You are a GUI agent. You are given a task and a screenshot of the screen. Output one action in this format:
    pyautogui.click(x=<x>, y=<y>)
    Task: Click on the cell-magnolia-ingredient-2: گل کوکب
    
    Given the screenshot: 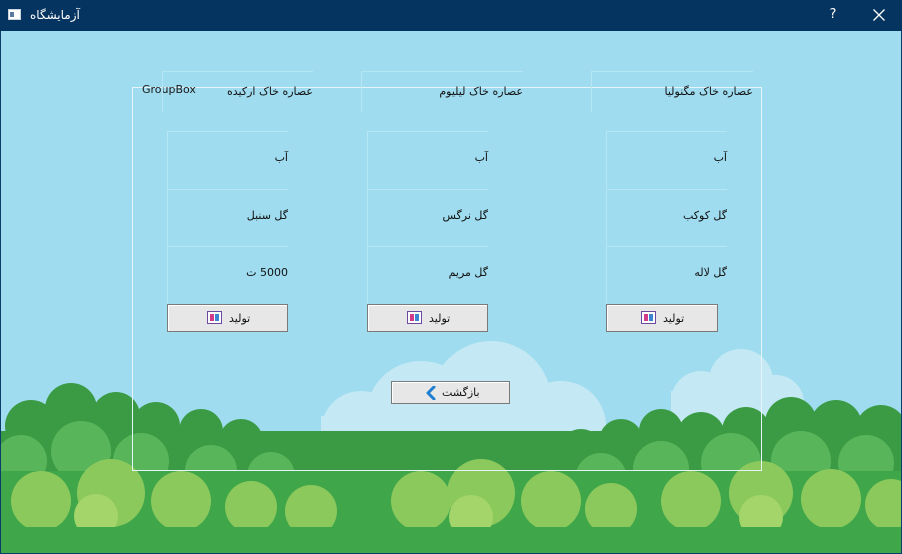 What is the action you would take?
    pyautogui.click(x=666, y=218)
    